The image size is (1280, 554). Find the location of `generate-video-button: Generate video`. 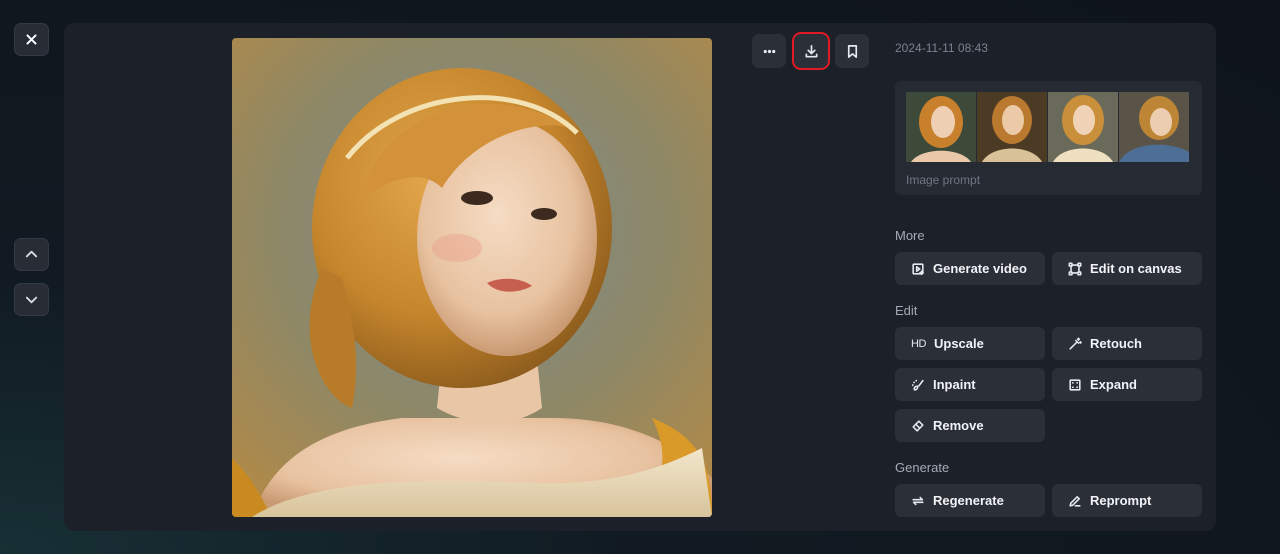

generate-video-button: Generate video is located at coordinates (970, 268).